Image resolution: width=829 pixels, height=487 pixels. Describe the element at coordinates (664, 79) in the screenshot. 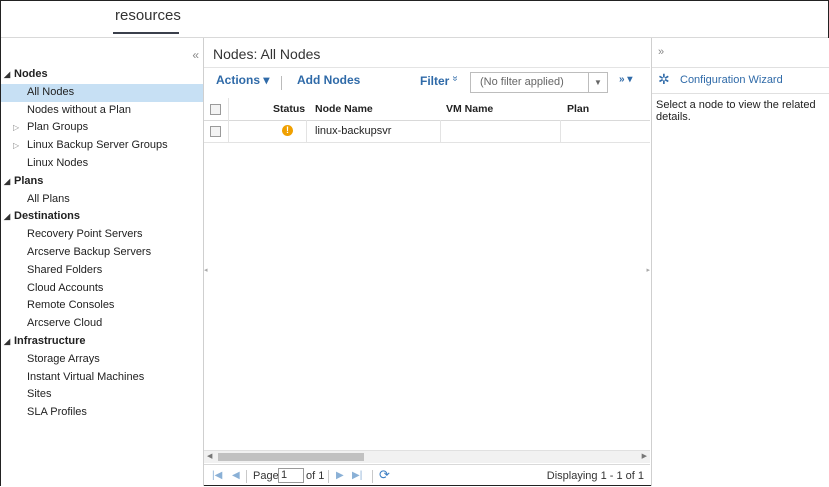

I see `gear-icon: ✲` at that location.